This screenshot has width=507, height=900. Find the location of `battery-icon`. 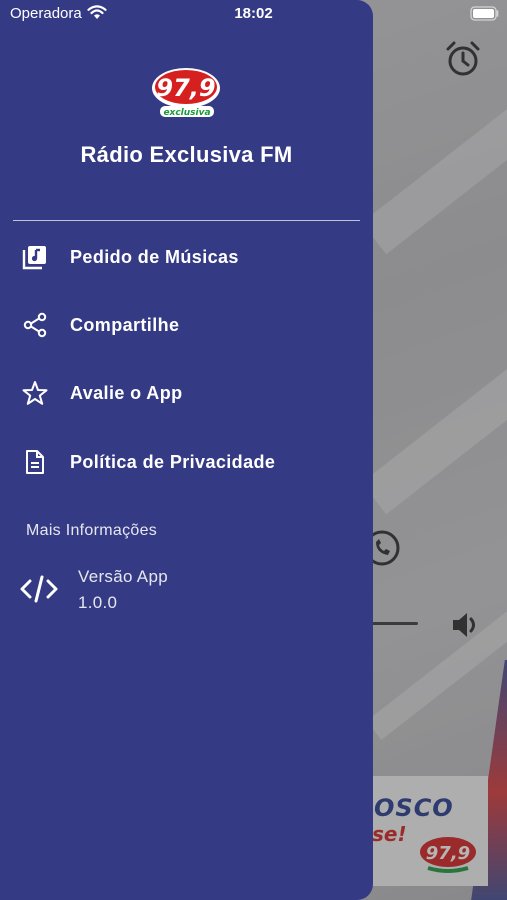

battery-icon is located at coordinates (484, 13).